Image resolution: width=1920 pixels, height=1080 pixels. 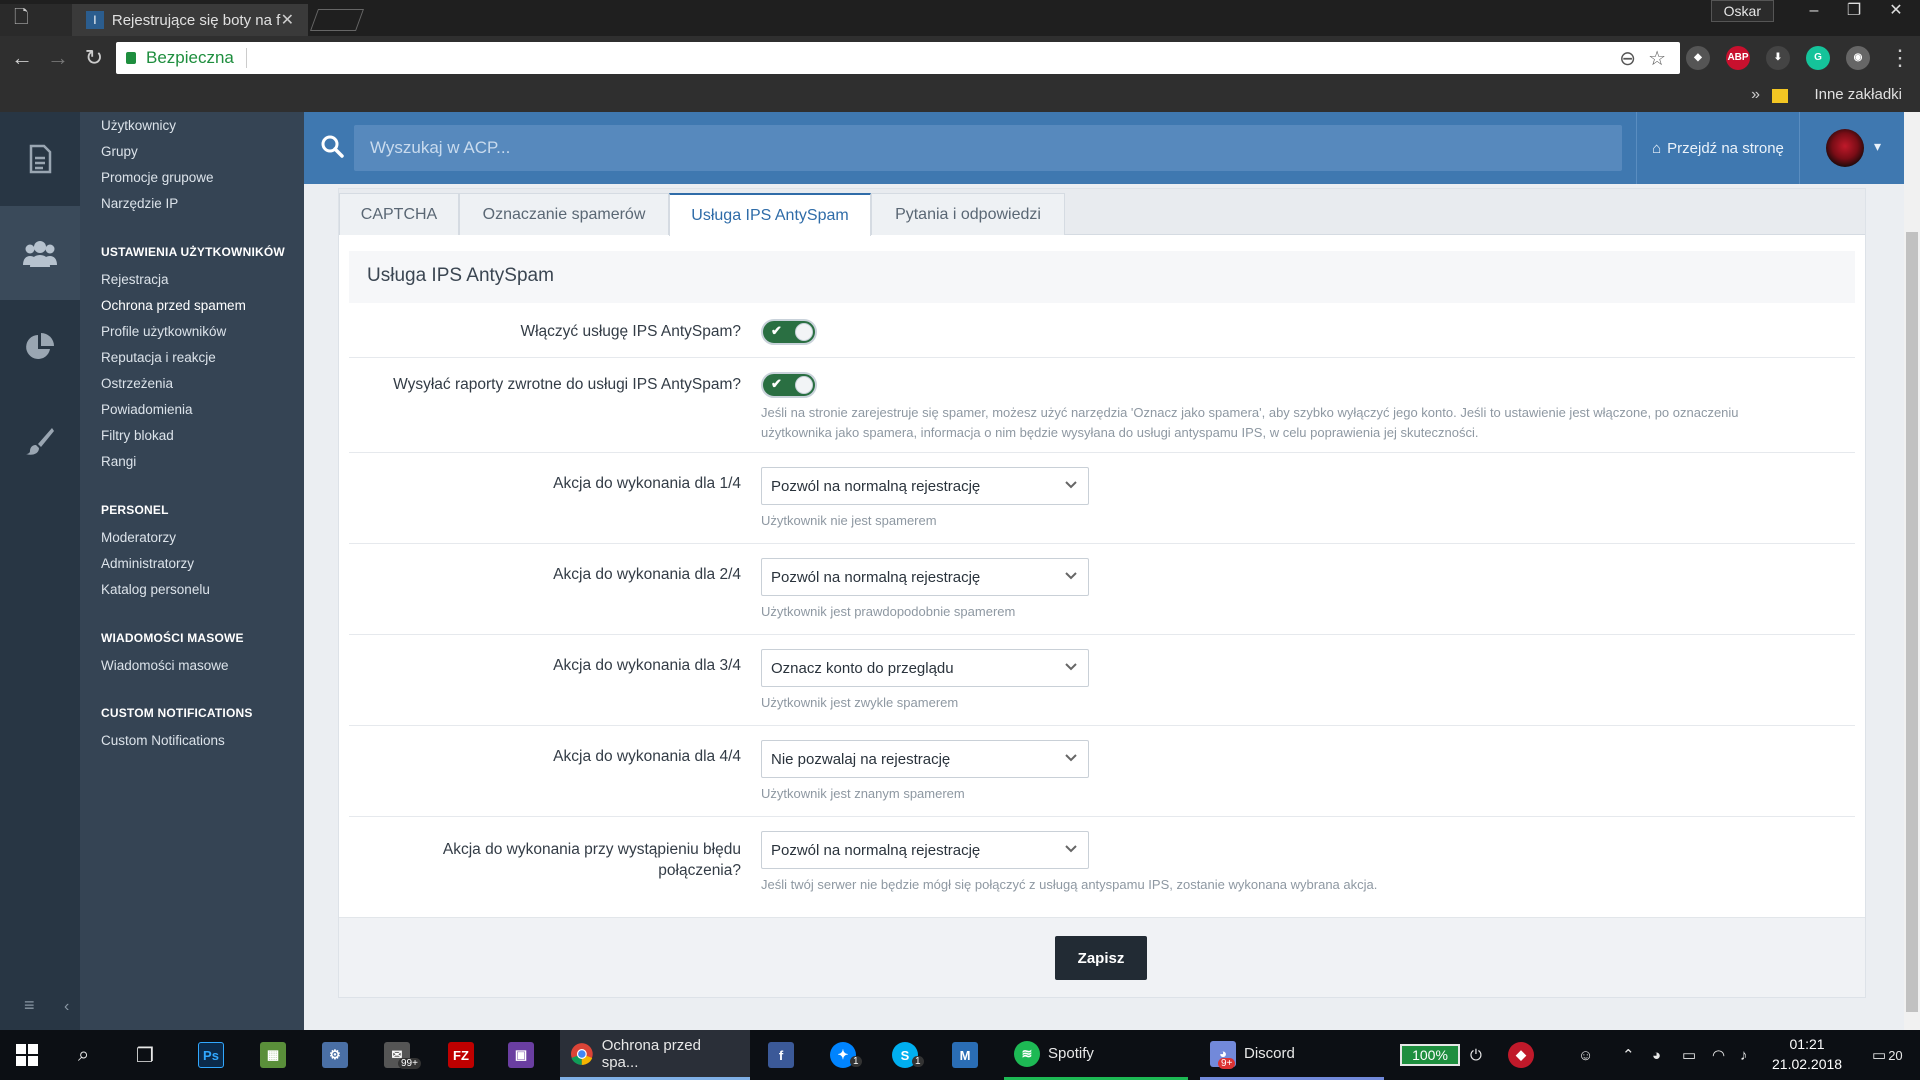 I want to click on tab-questions-answers: Pytania i odpowiedzi, so click(x=968, y=214).